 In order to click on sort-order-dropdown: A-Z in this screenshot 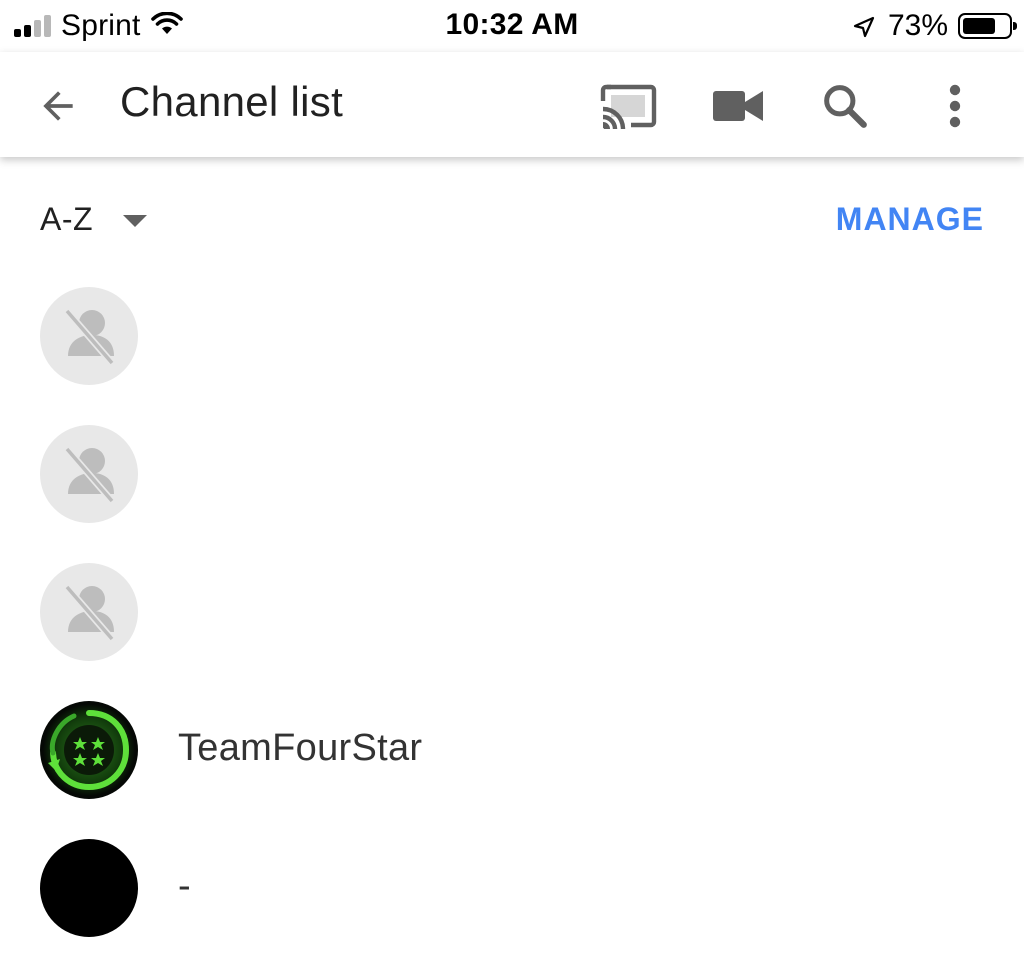, I will do `click(94, 219)`.